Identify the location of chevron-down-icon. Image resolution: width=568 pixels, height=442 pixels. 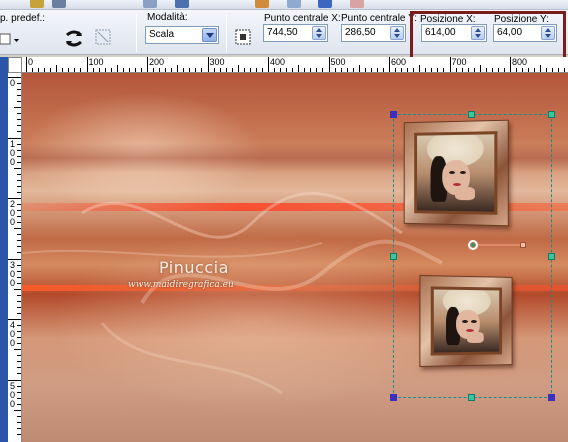
(209, 35).